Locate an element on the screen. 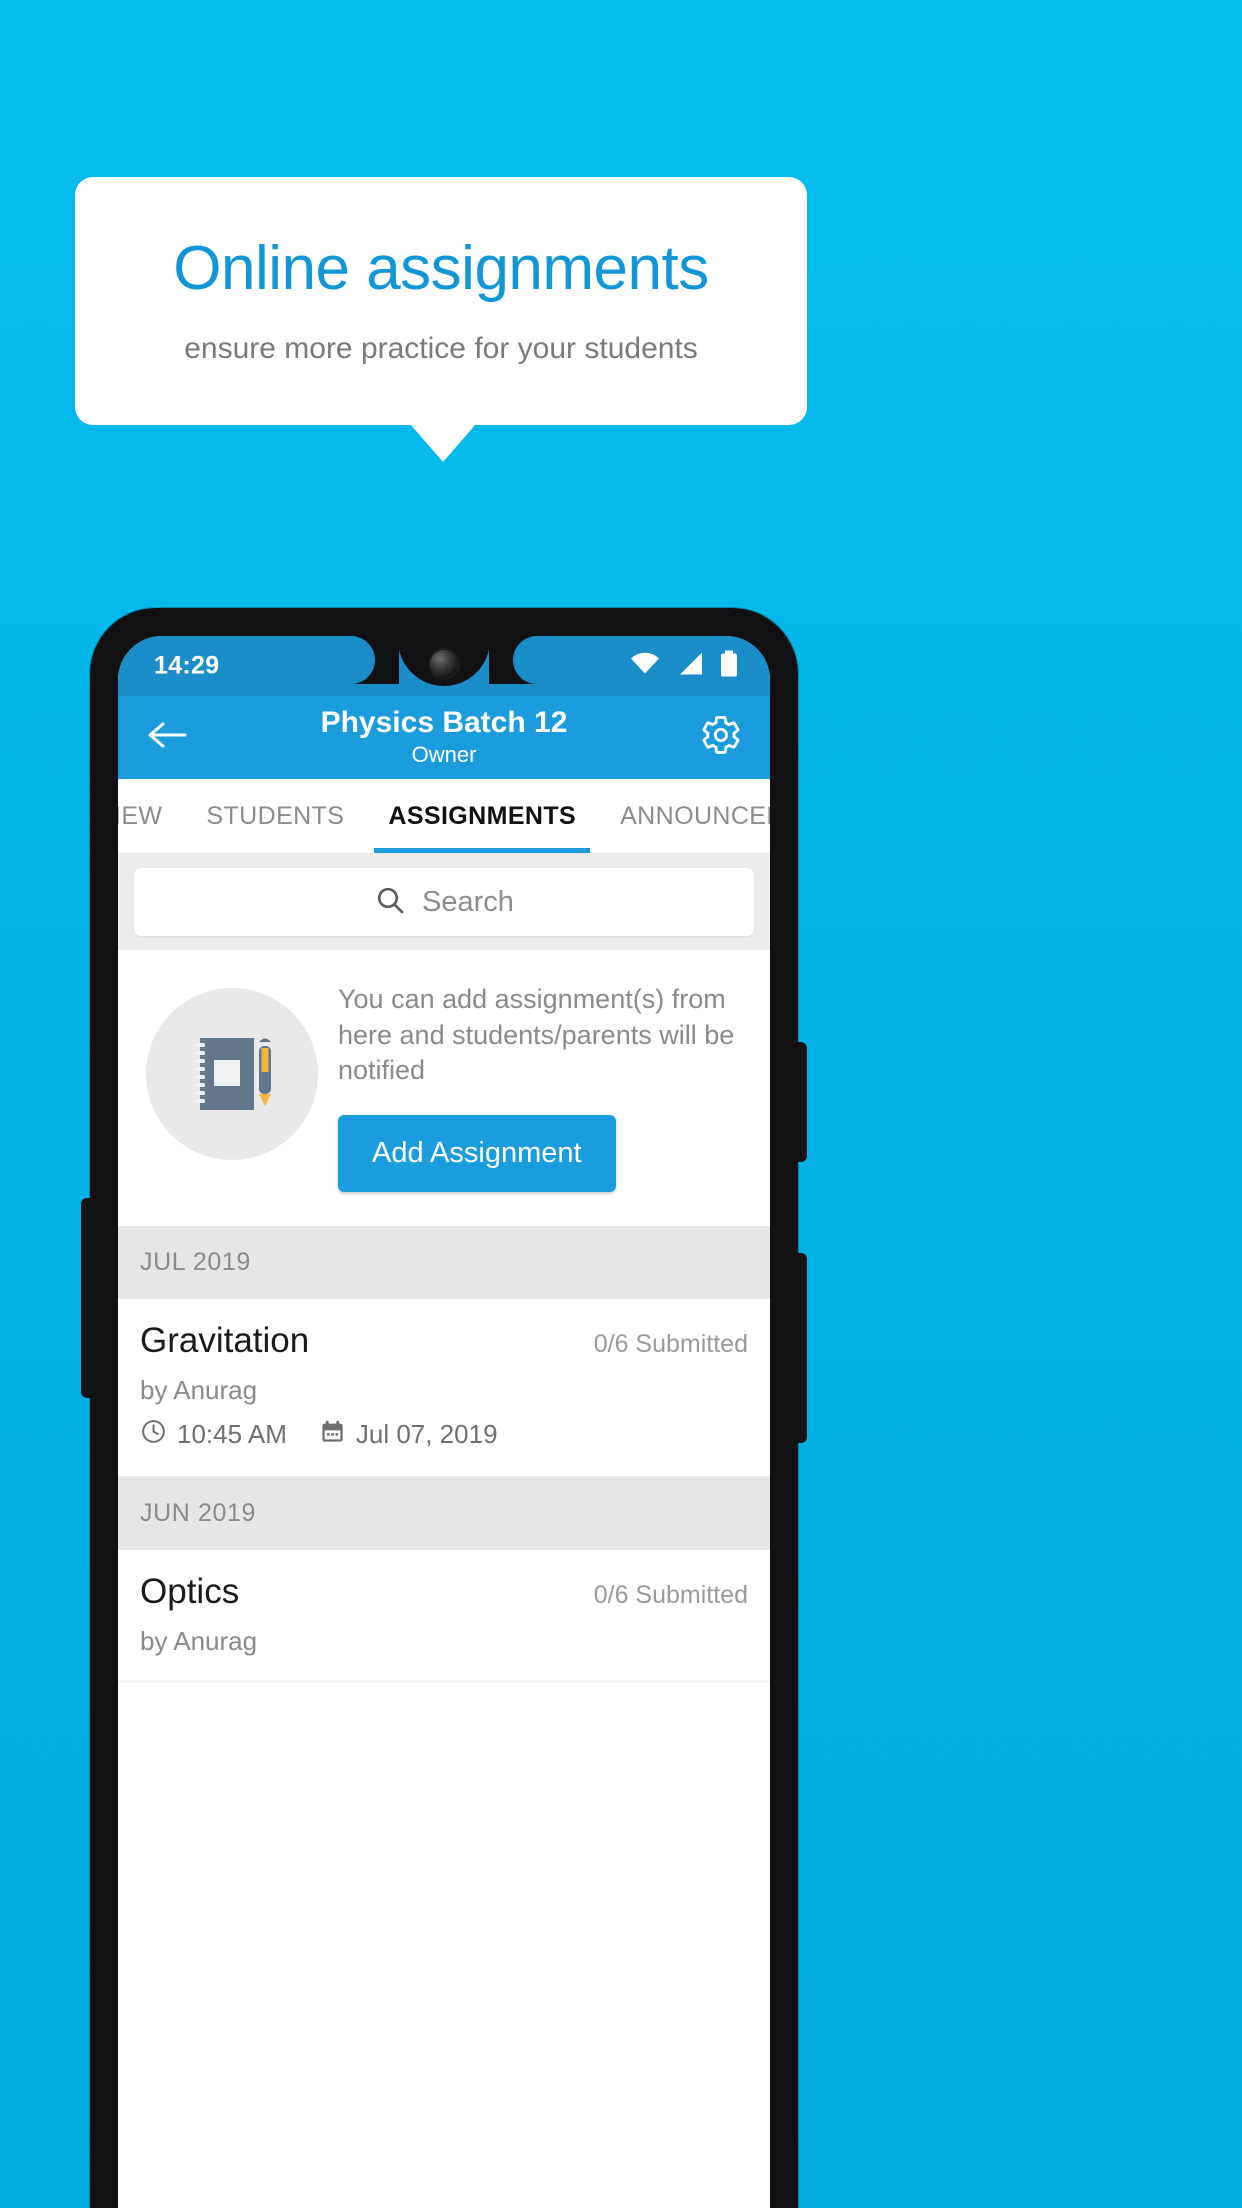 This screenshot has width=1242, height=2208. assignment-meta: 10:45 AM Jul 07, 2019 is located at coordinates (444, 1435).